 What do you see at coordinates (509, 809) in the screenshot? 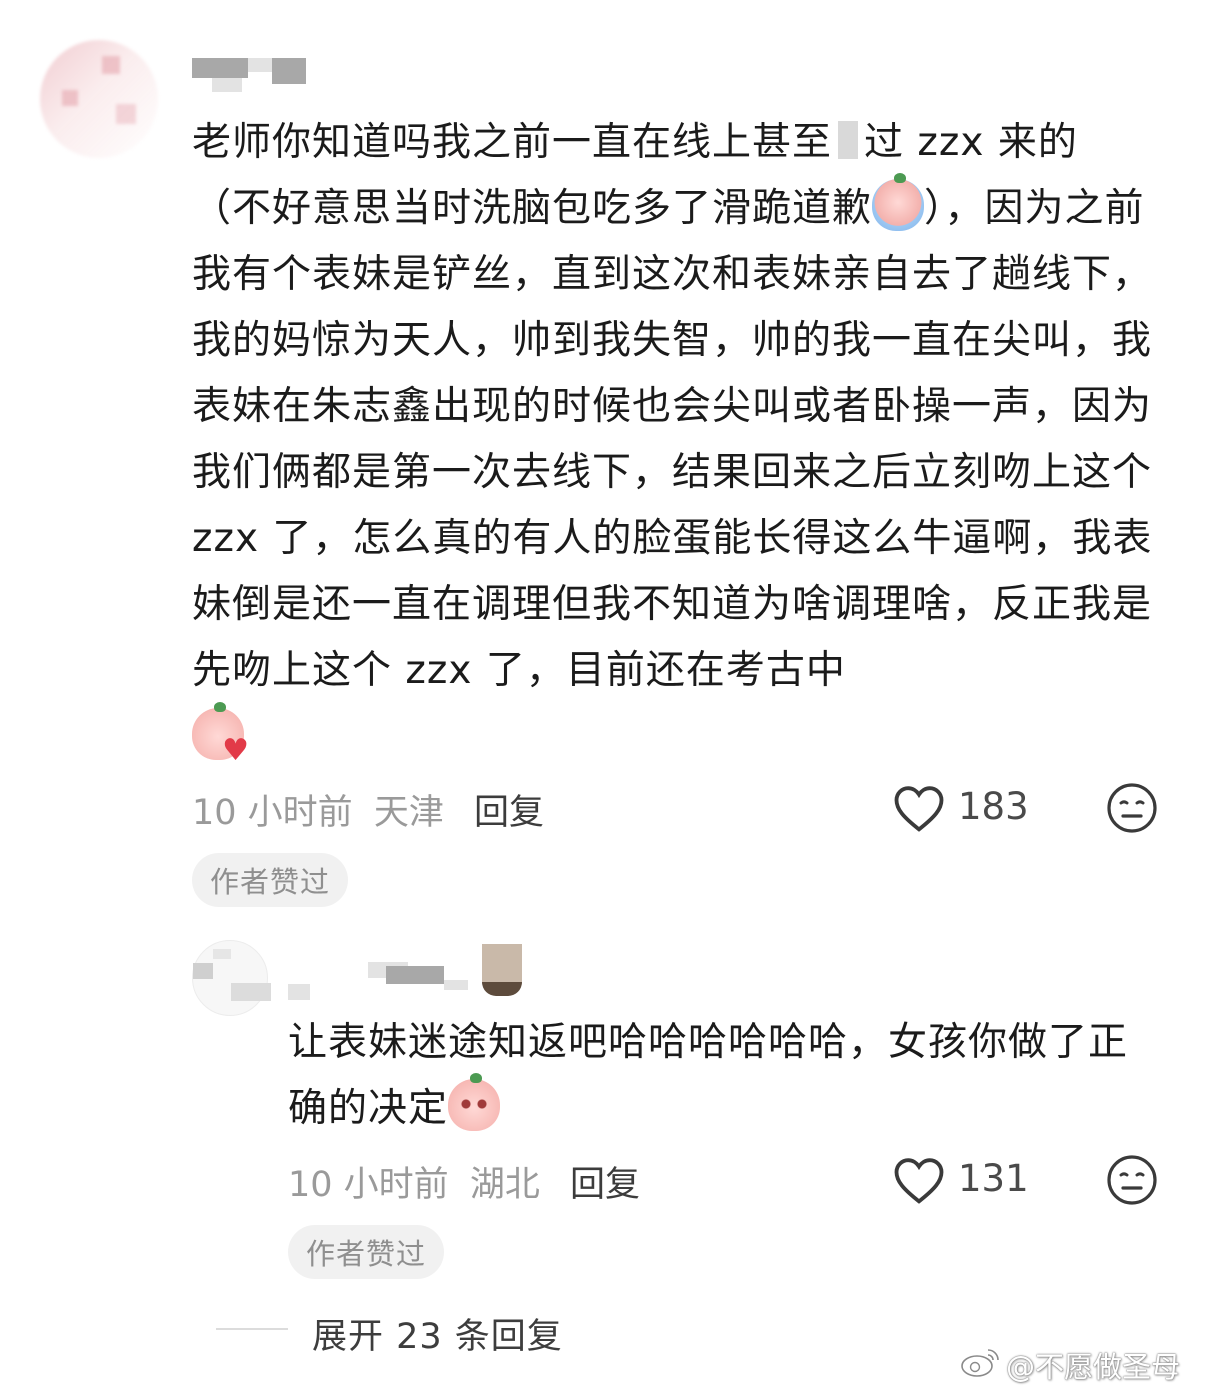
I see `reply-button: 回复` at bounding box center [509, 809].